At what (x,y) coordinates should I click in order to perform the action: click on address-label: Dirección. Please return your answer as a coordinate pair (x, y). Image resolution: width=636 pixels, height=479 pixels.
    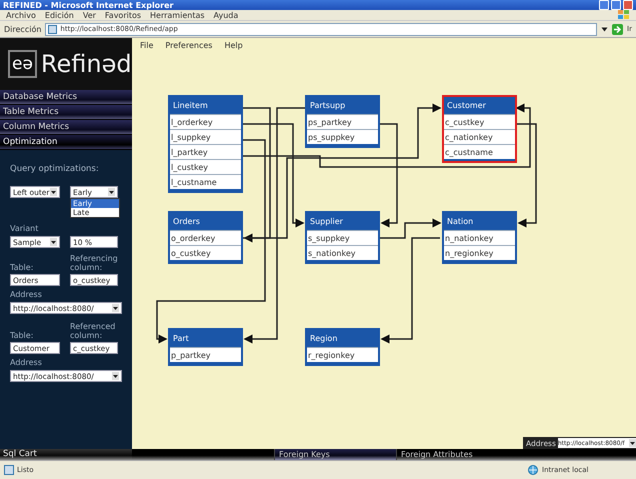
    Looking at the image, I should click on (23, 29).